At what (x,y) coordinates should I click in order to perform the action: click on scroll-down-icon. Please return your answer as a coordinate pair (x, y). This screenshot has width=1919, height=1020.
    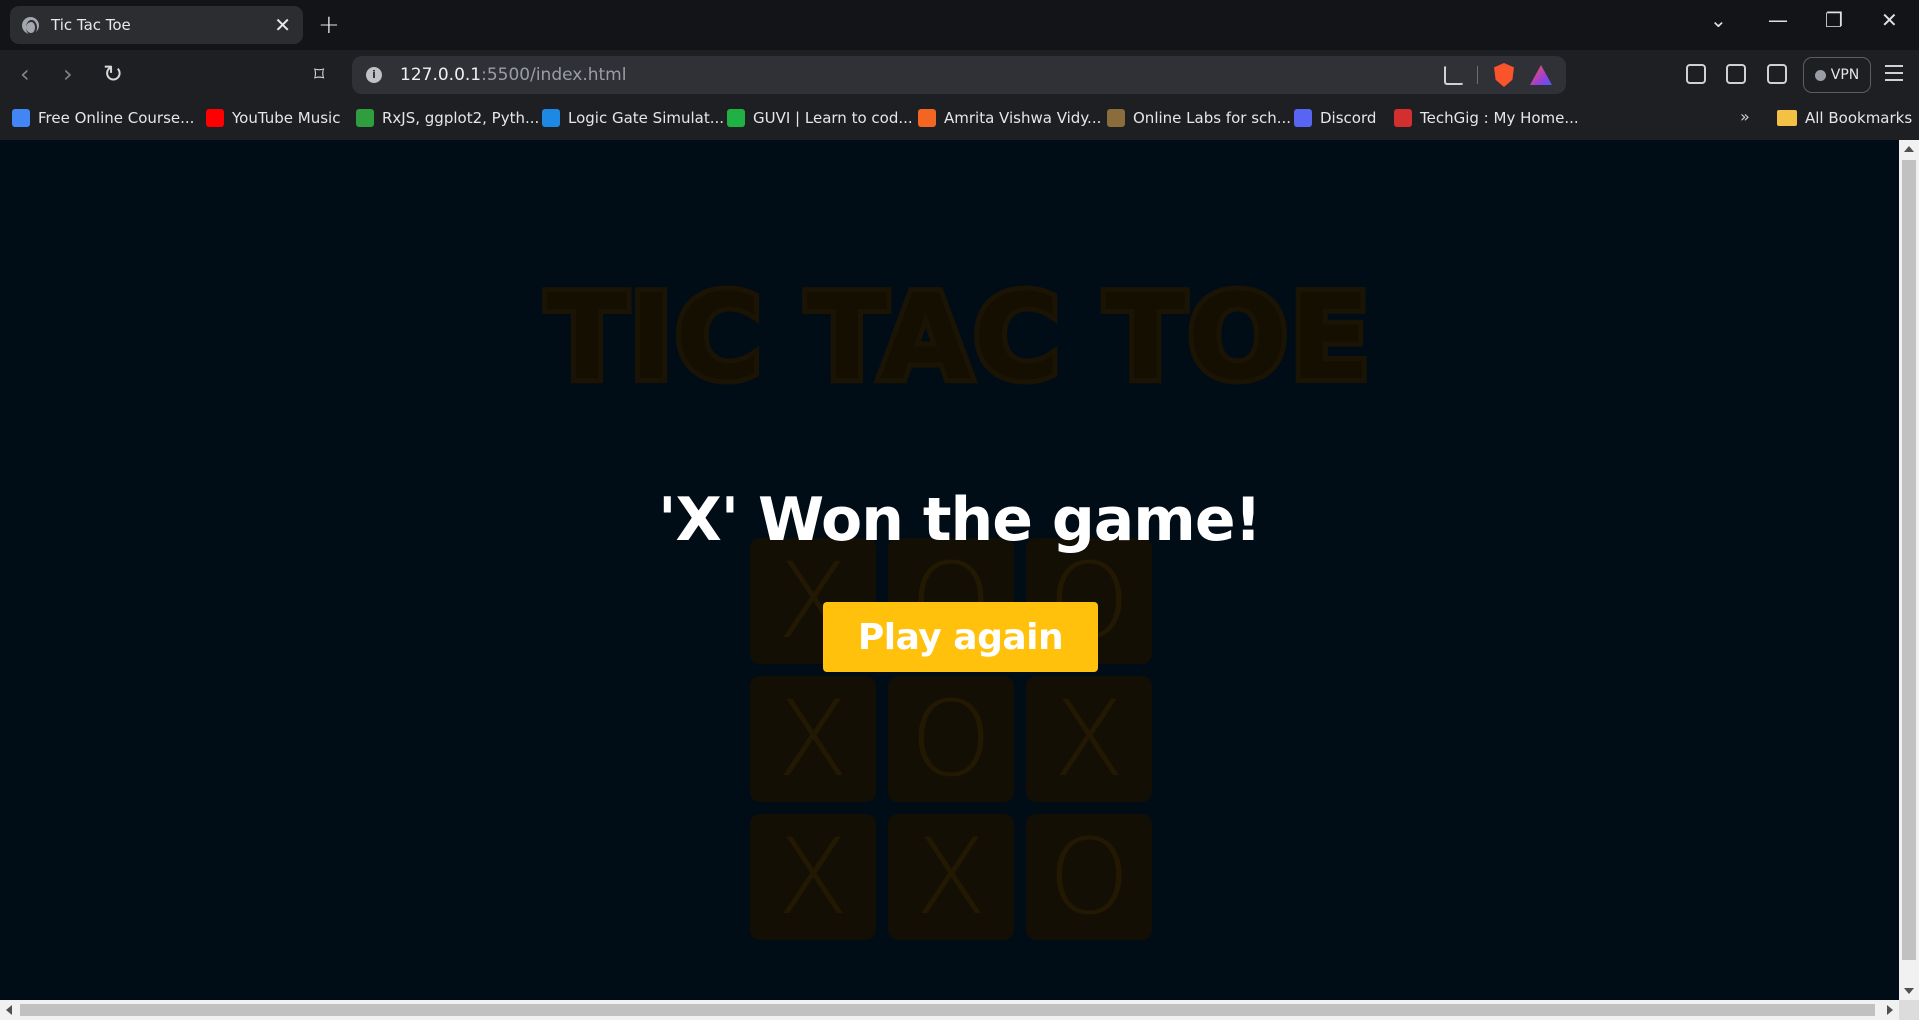
    Looking at the image, I should click on (1909, 991).